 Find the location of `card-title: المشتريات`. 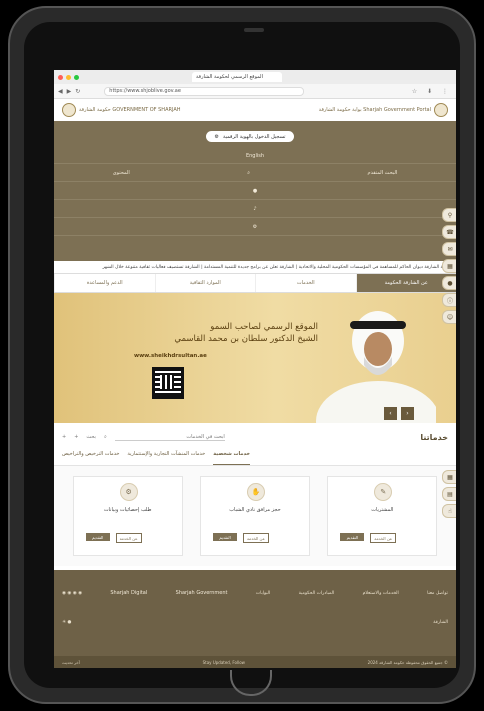

card-title: المشتريات is located at coordinates (382, 510).